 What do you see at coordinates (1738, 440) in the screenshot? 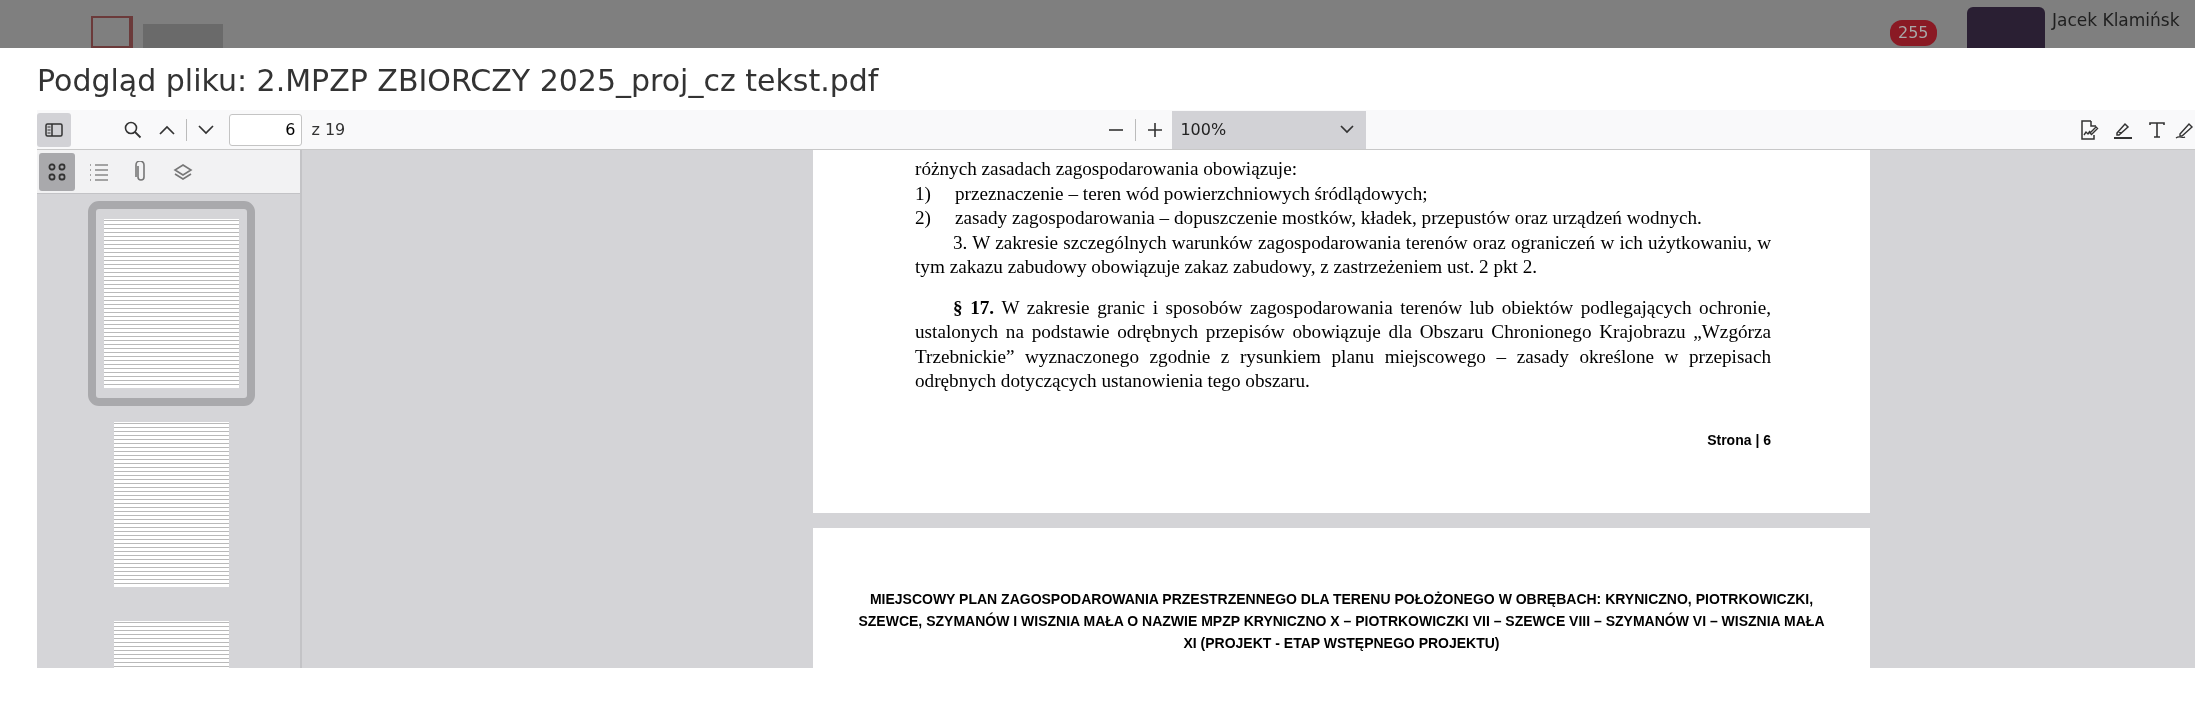
I see `page-number: Strona | 6` at bounding box center [1738, 440].